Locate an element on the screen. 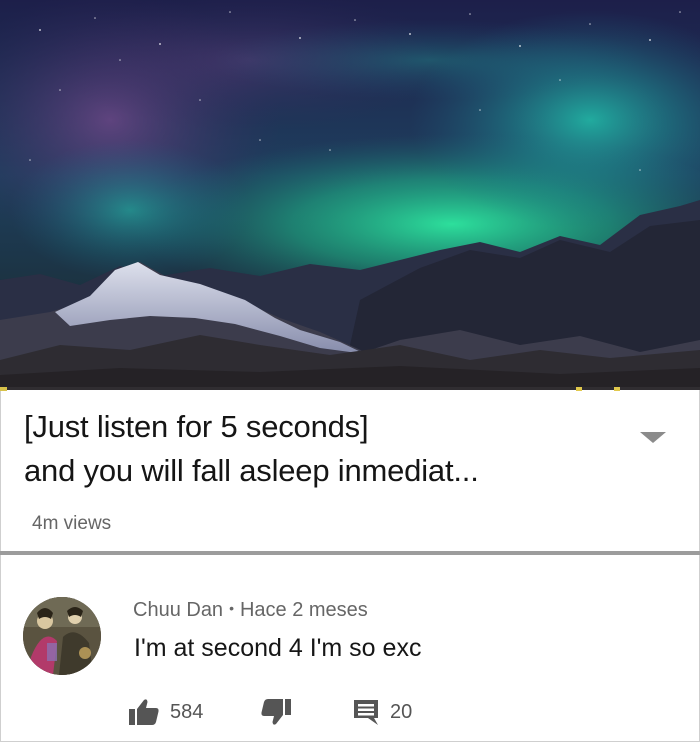 This screenshot has width=700, height=742. reply-button: 20 is located at coordinates (382, 712).